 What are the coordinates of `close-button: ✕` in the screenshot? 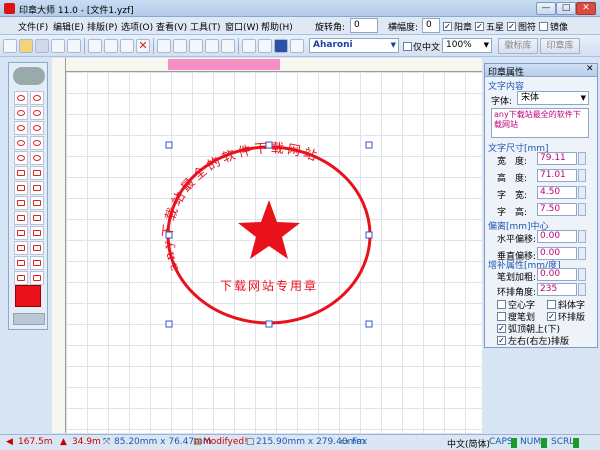 It's located at (586, 8).